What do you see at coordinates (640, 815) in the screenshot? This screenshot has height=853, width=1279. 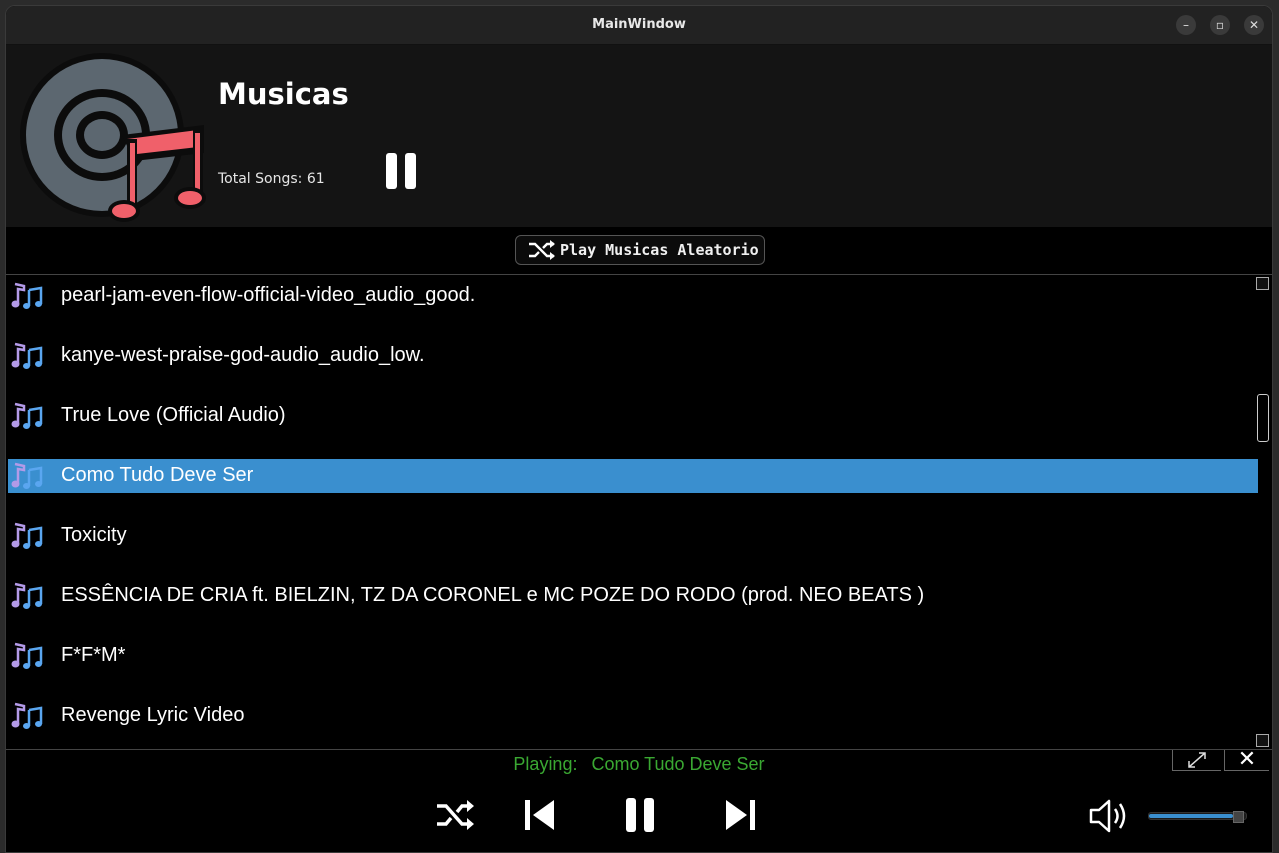 I see `pause-control-icon` at bounding box center [640, 815].